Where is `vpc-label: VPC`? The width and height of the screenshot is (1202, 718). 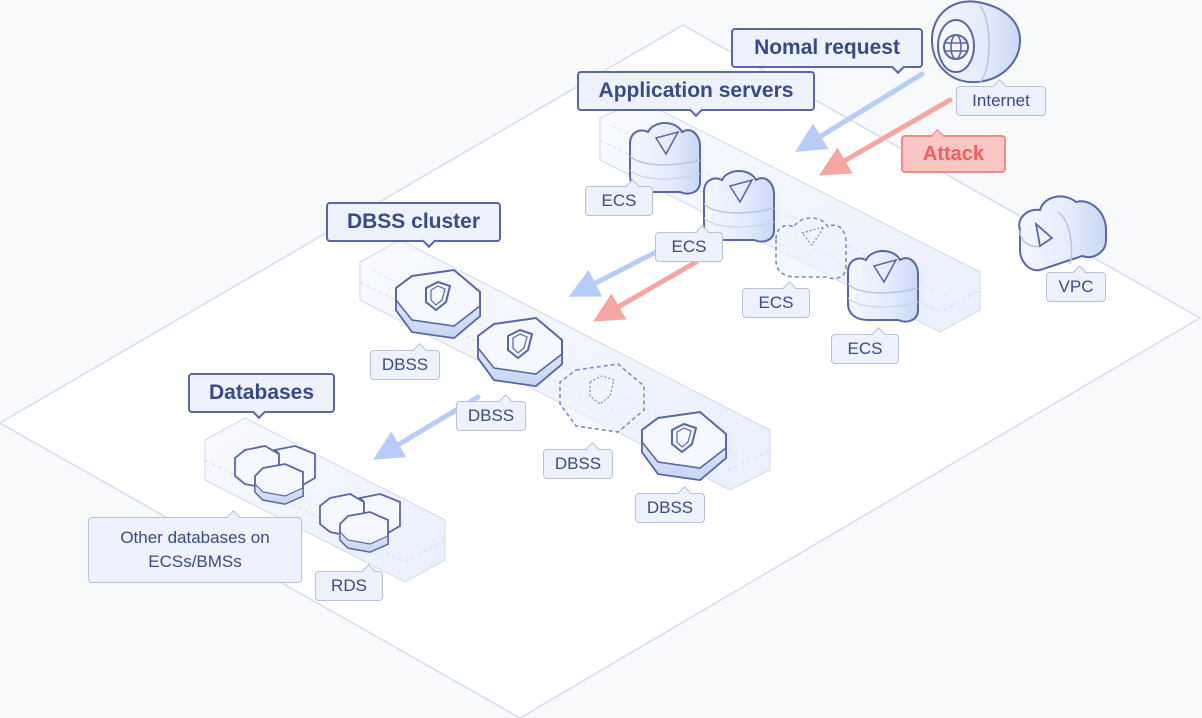
vpc-label: VPC is located at coordinates (1076, 287).